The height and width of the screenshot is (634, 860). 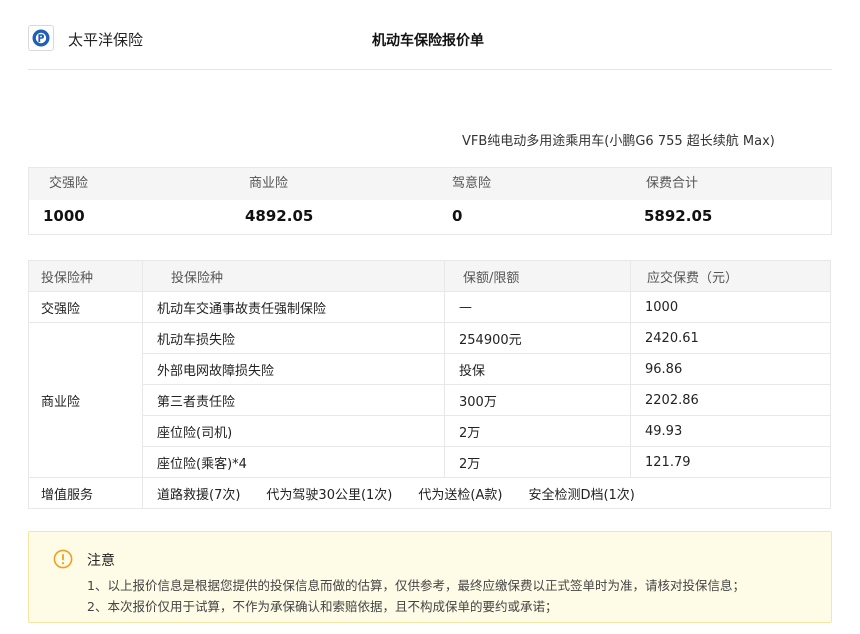 What do you see at coordinates (730, 462) in the screenshot?
I see `coverage-premium: 121.79` at bounding box center [730, 462].